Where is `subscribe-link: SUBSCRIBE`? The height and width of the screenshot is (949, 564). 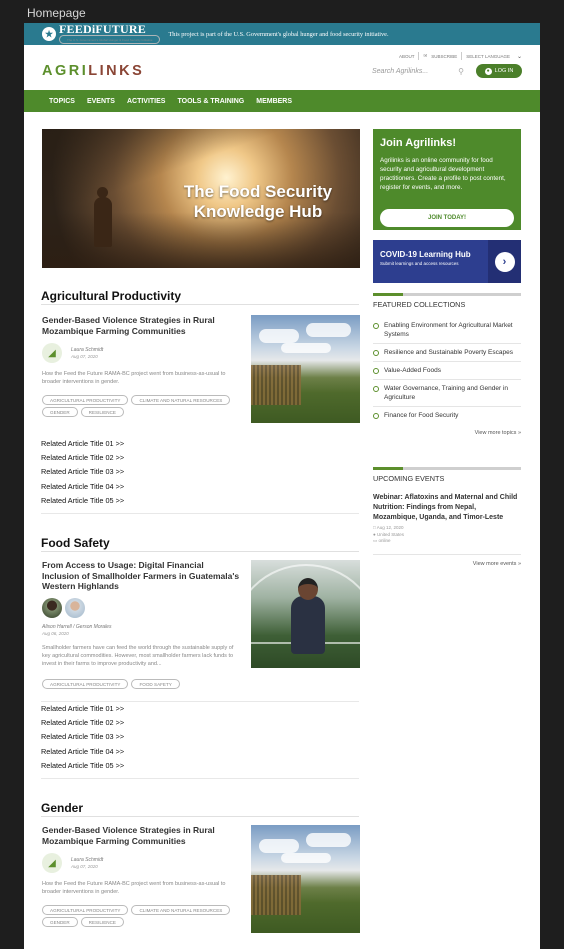 subscribe-link: SUBSCRIBE is located at coordinates (444, 56).